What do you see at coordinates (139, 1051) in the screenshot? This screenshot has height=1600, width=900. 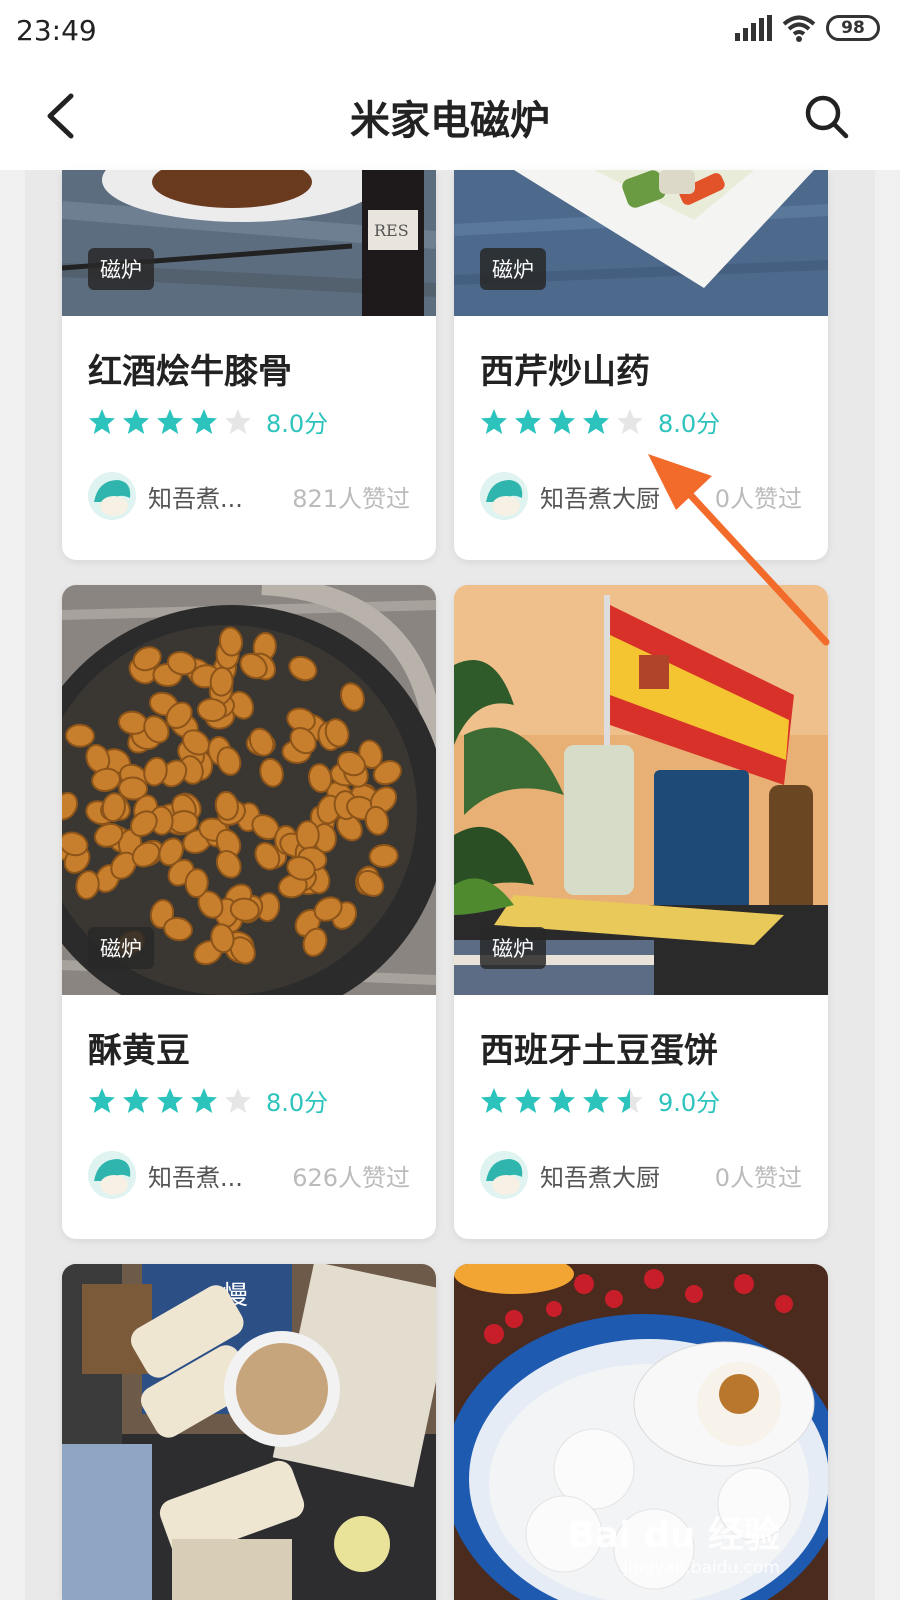 I see `recipe-title: 酥黄豆` at bounding box center [139, 1051].